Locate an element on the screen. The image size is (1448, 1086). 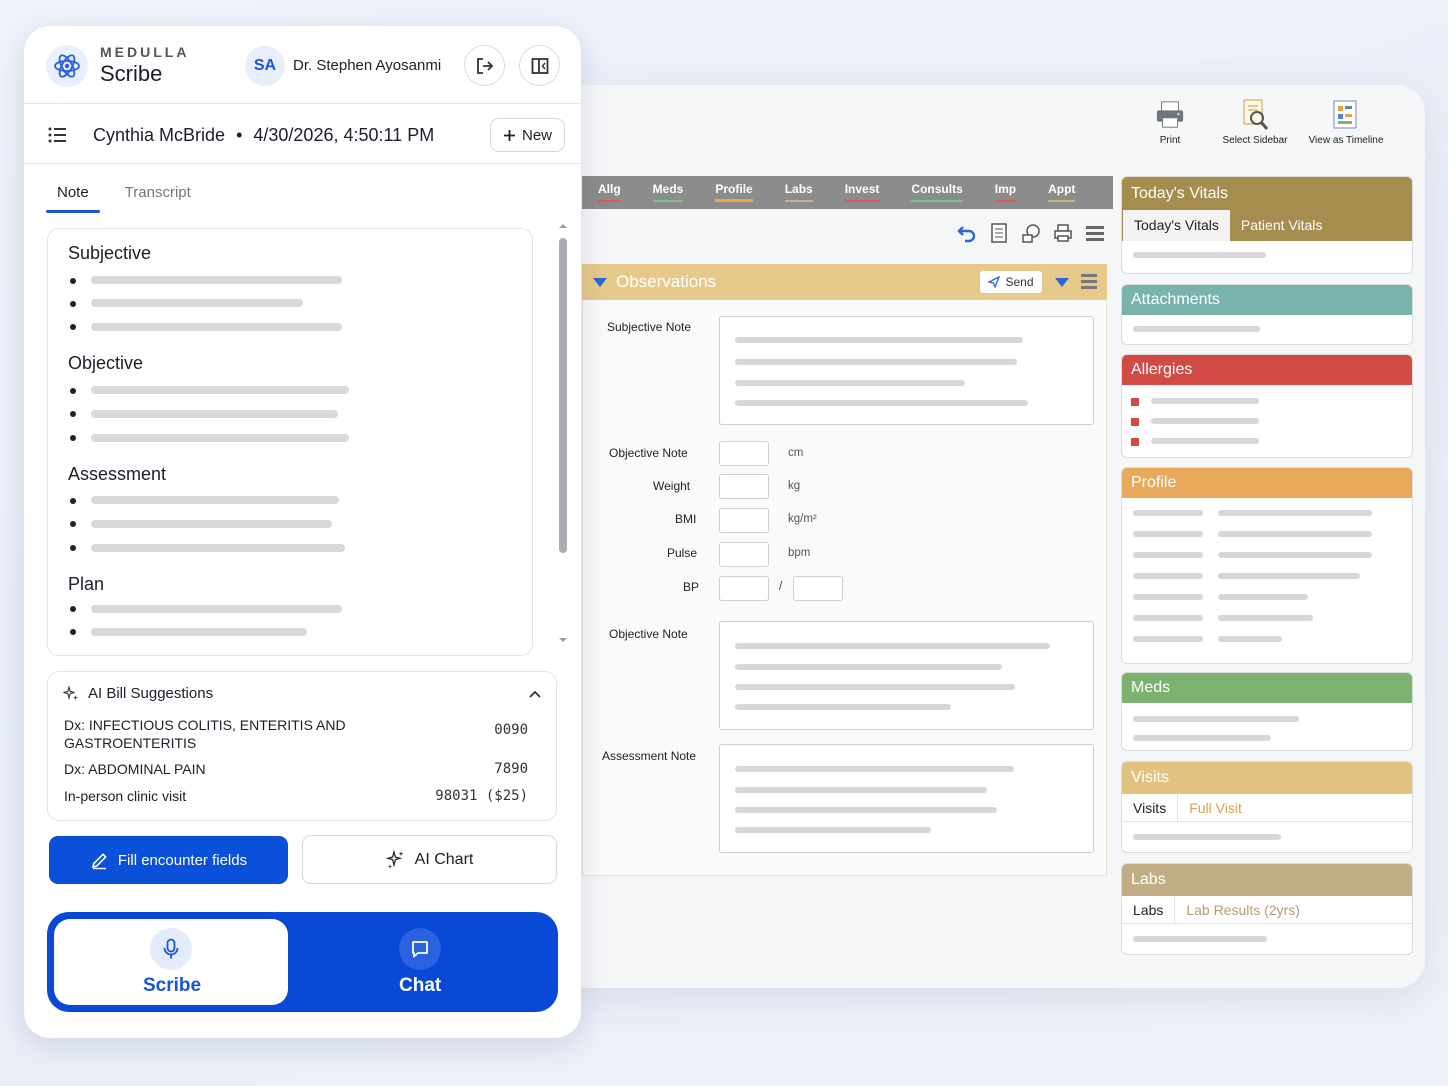
weight-input is located at coordinates (744, 486).